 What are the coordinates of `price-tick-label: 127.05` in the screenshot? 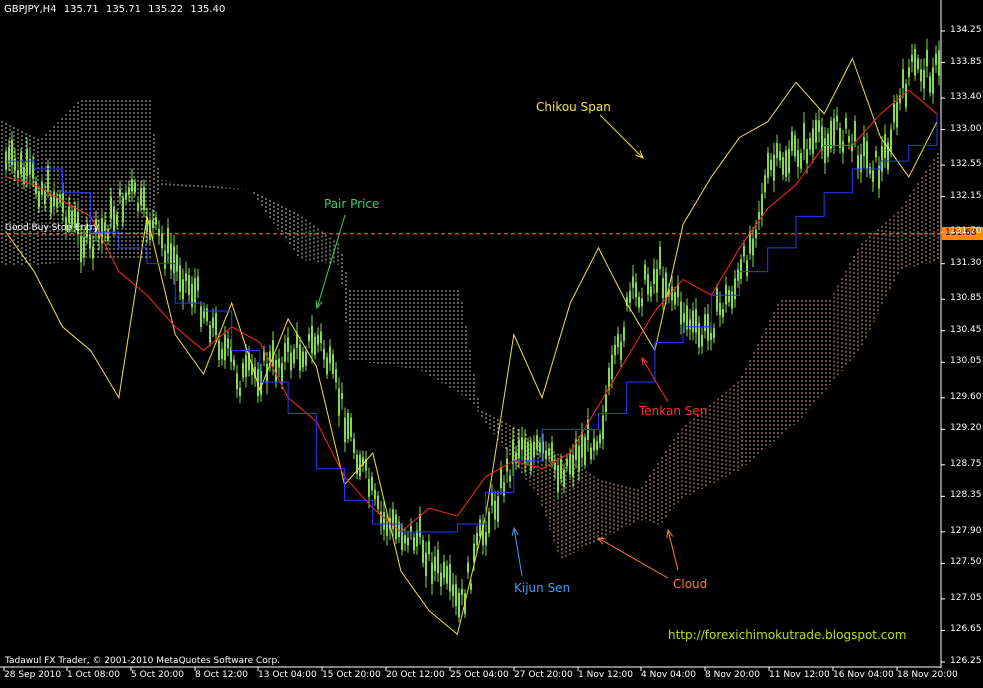 It's located at (966, 597).